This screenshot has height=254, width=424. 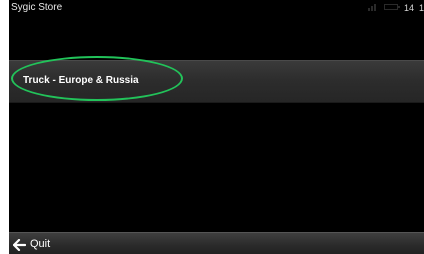 I want to click on app-title: Sygic Store, so click(x=37, y=7).